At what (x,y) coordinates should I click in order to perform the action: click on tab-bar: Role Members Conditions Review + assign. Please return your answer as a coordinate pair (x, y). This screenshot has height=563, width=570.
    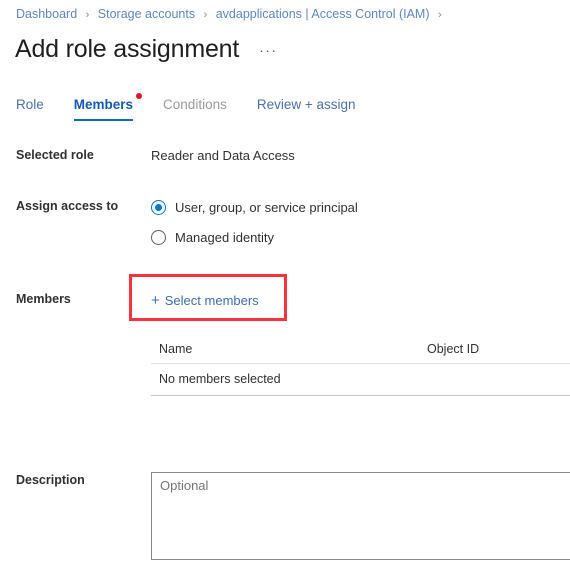
    Looking at the image, I should click on (285, 92).